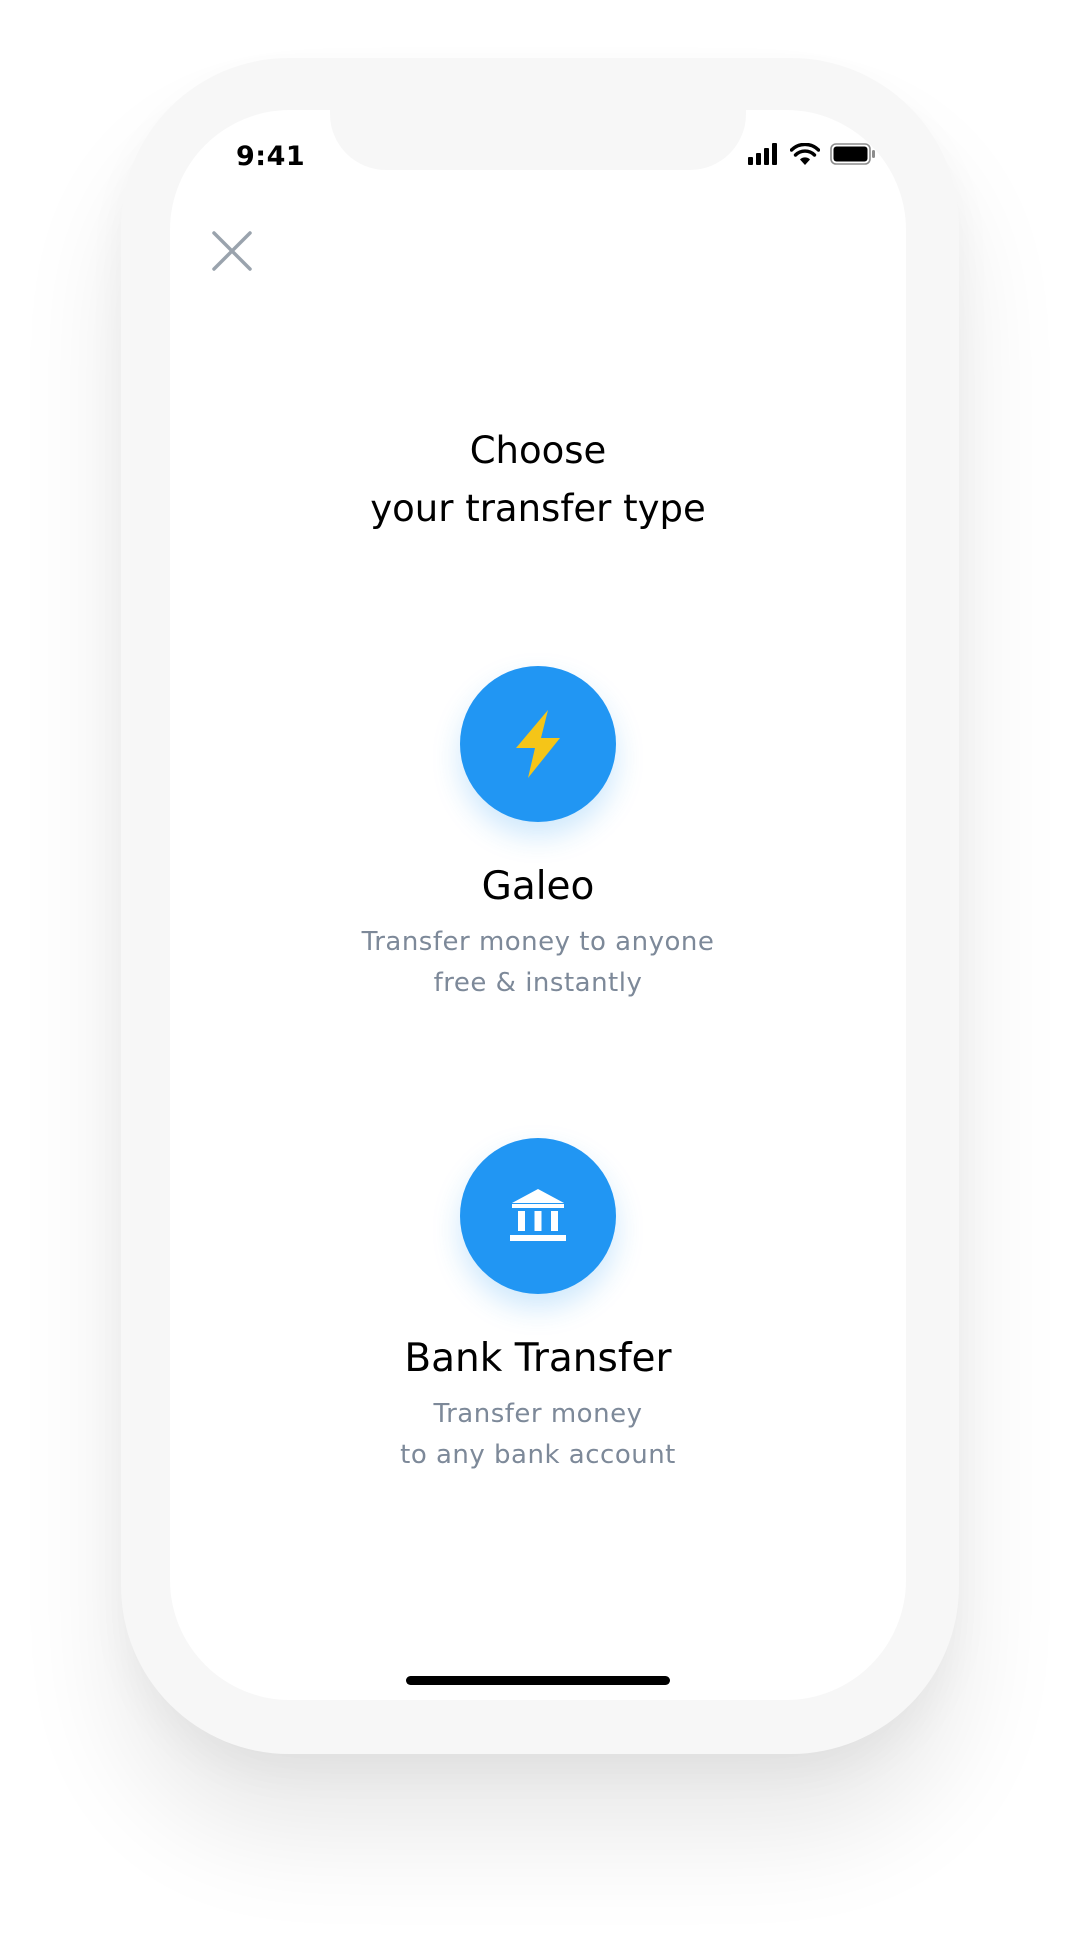  Describe the element at coordinates (538, 1358) in the screenshot. I see `bank-transfer-title: Bank Transfer` at that location.